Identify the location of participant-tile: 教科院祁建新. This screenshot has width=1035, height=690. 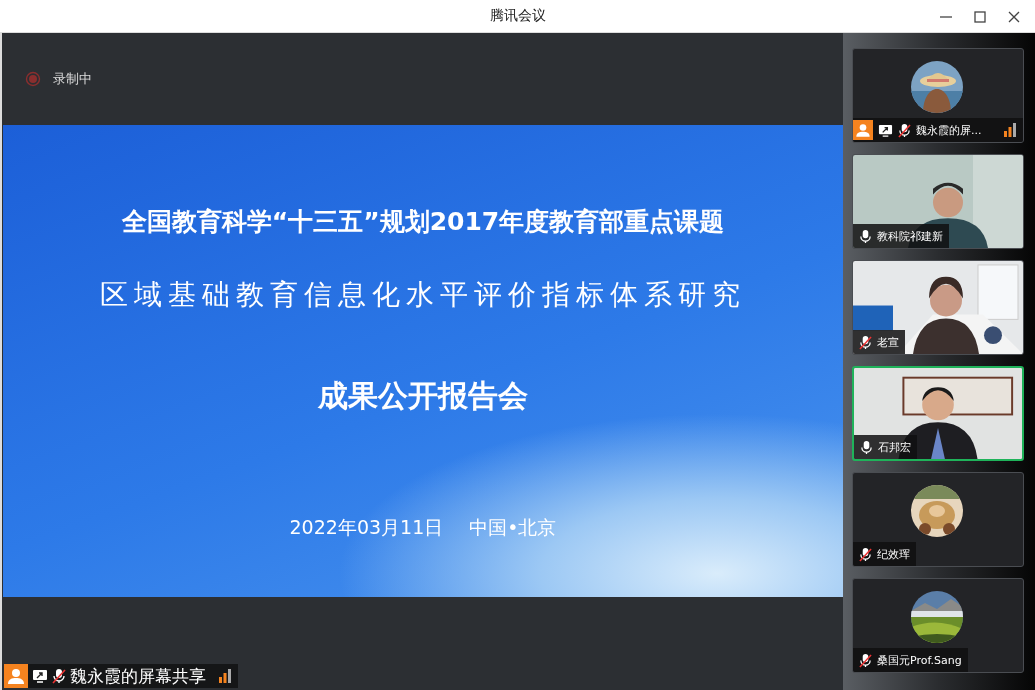
(938, 201).